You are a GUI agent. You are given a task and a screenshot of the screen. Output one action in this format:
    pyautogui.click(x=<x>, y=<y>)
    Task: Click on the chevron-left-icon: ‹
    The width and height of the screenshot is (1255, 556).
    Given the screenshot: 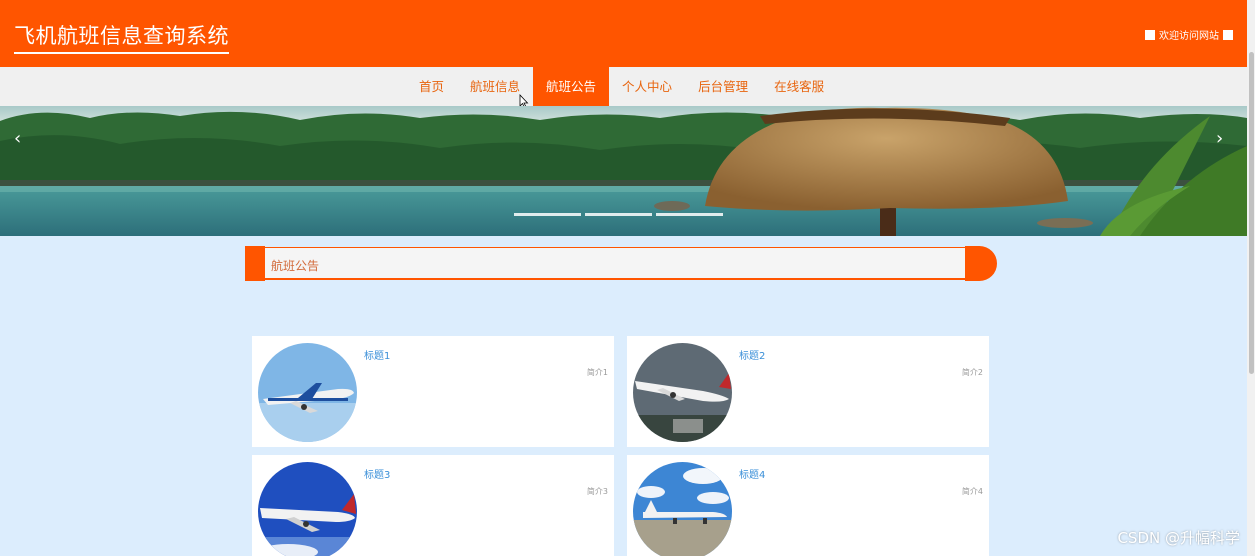 What is the action you would take?
    pyautogui.click(x=17, y=138)
    